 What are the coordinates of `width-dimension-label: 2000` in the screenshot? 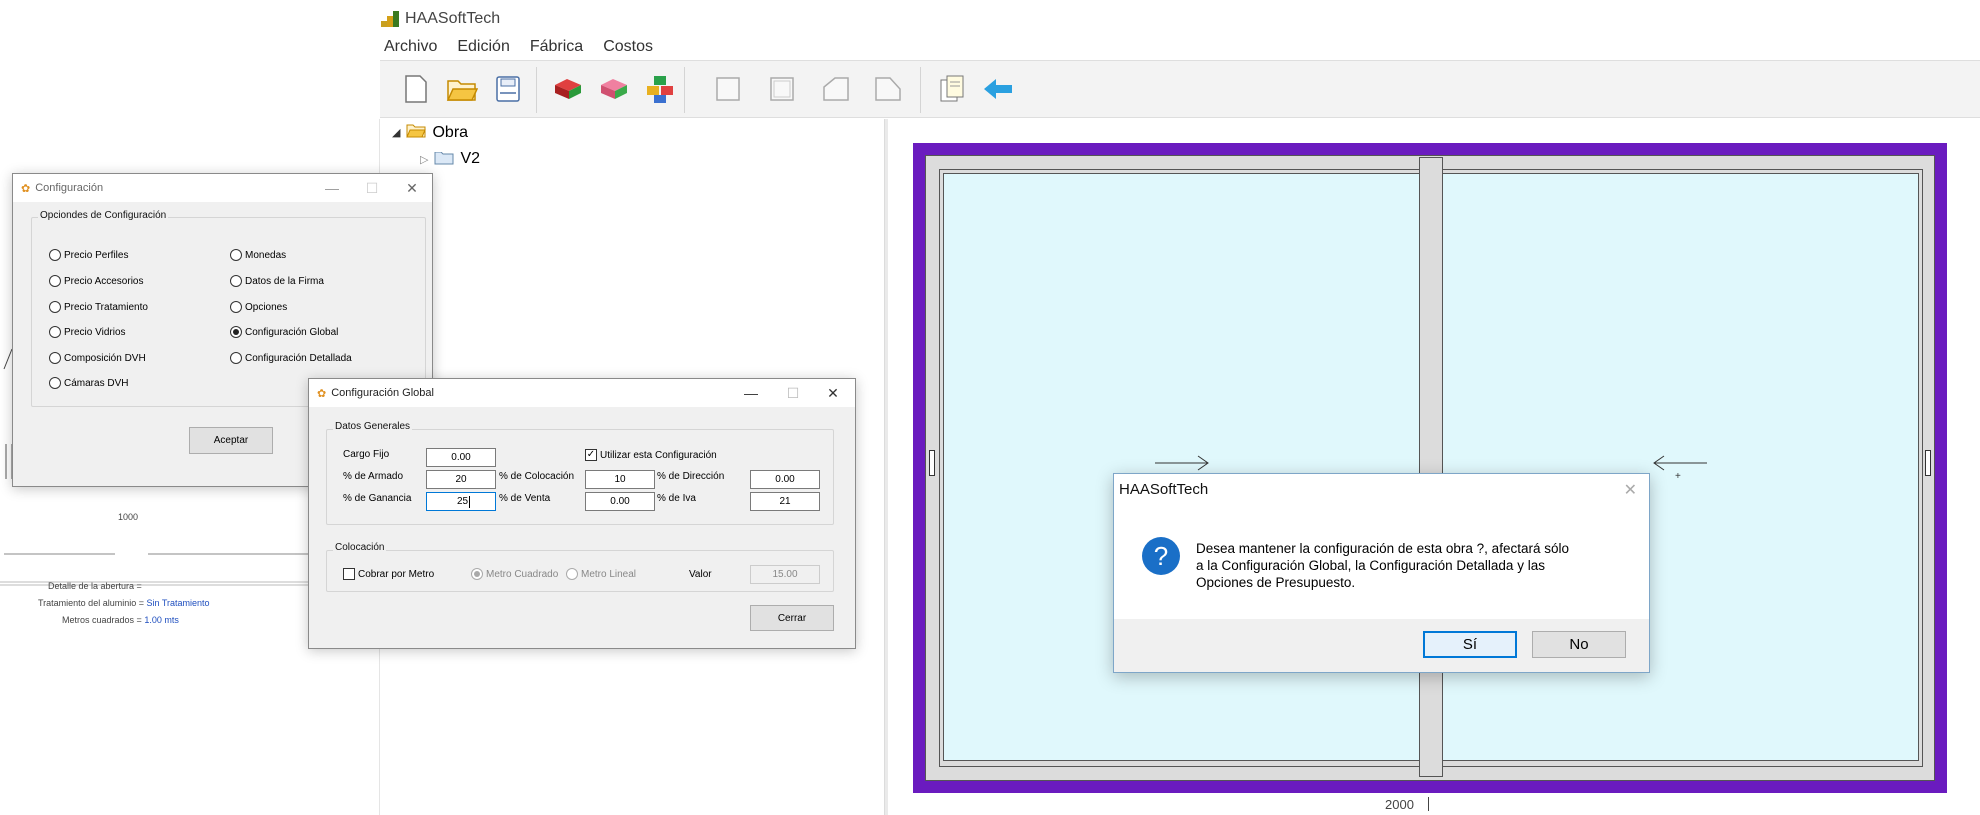 It's located at (1399, 804).